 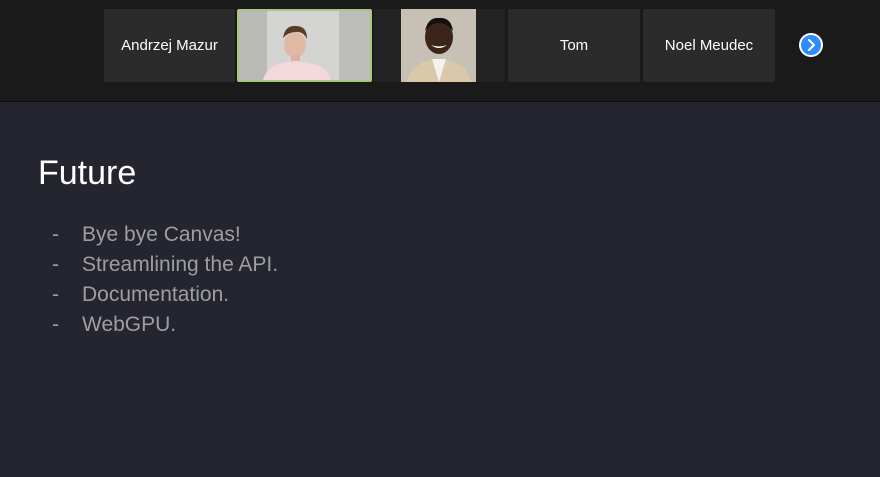 I want to click on participant-tile-photo, so click(x=439, y=45).